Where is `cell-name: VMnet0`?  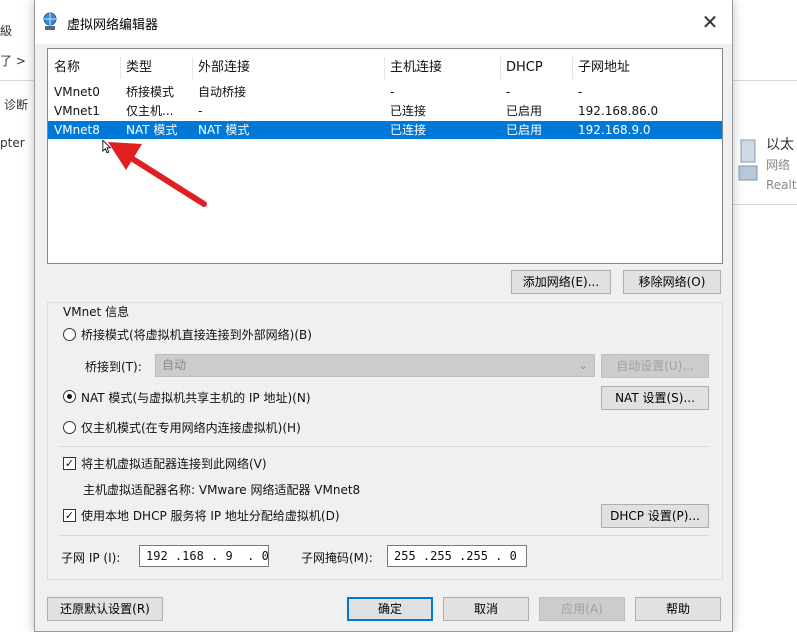
cell-name: VMnet0 is located at coordinates (77, 92).